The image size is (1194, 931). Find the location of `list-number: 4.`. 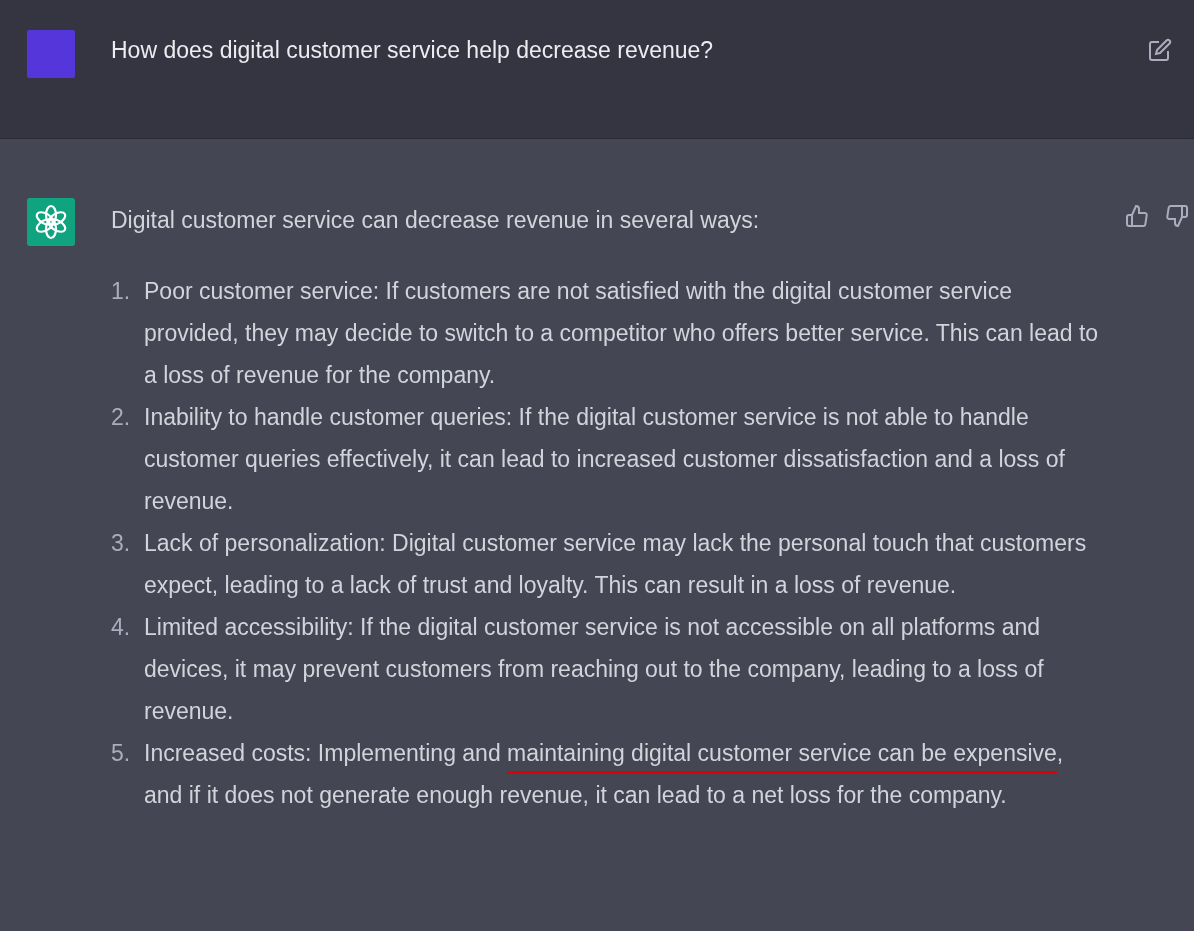

list-number: 4. is located at coordinates (121, 627).